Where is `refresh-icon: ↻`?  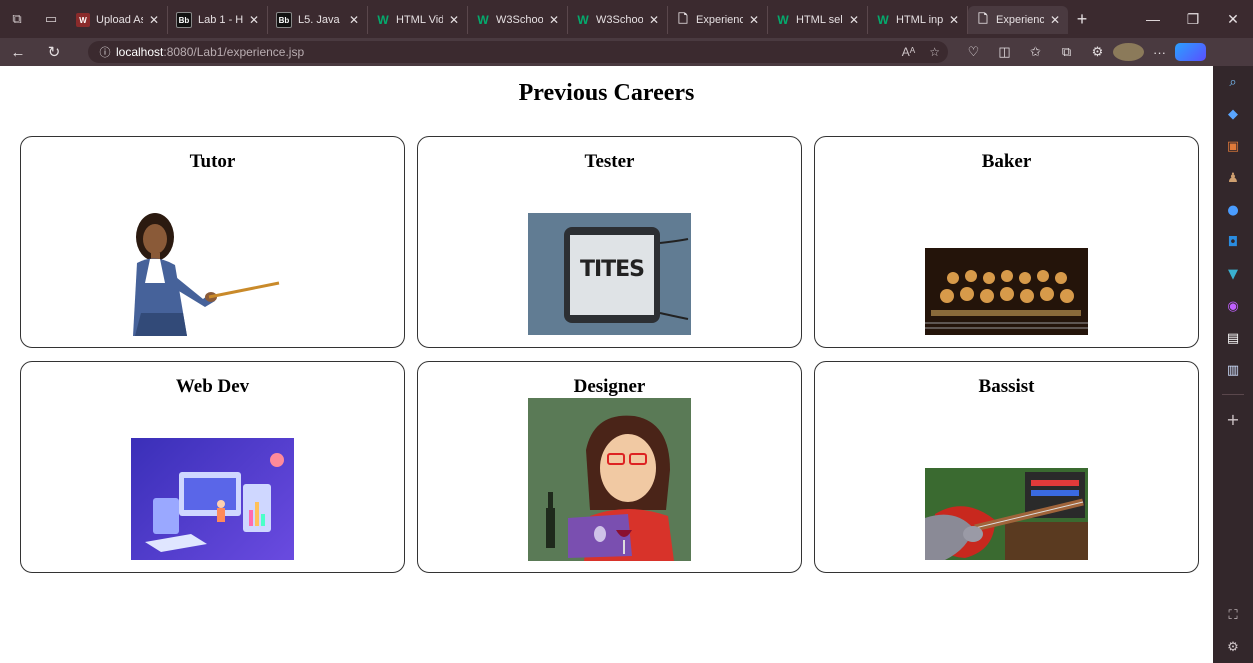 refresh-icon: ↻ is located at coordinates (54, 52).